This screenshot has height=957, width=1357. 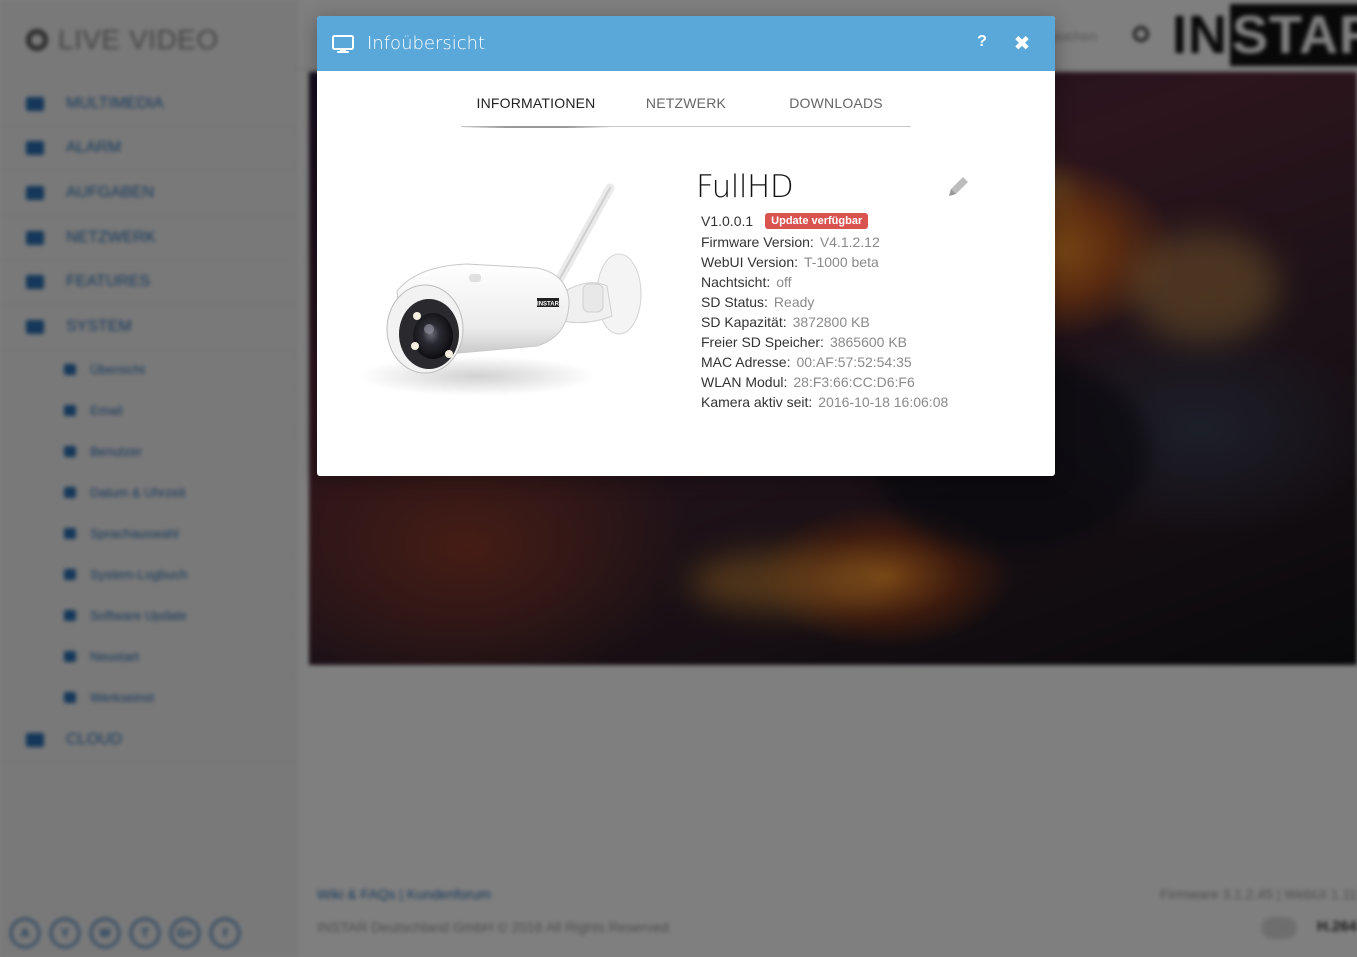 I want to click on version-row: V1.0.0.1 Update verfügbar, so click(x=785, y=221).